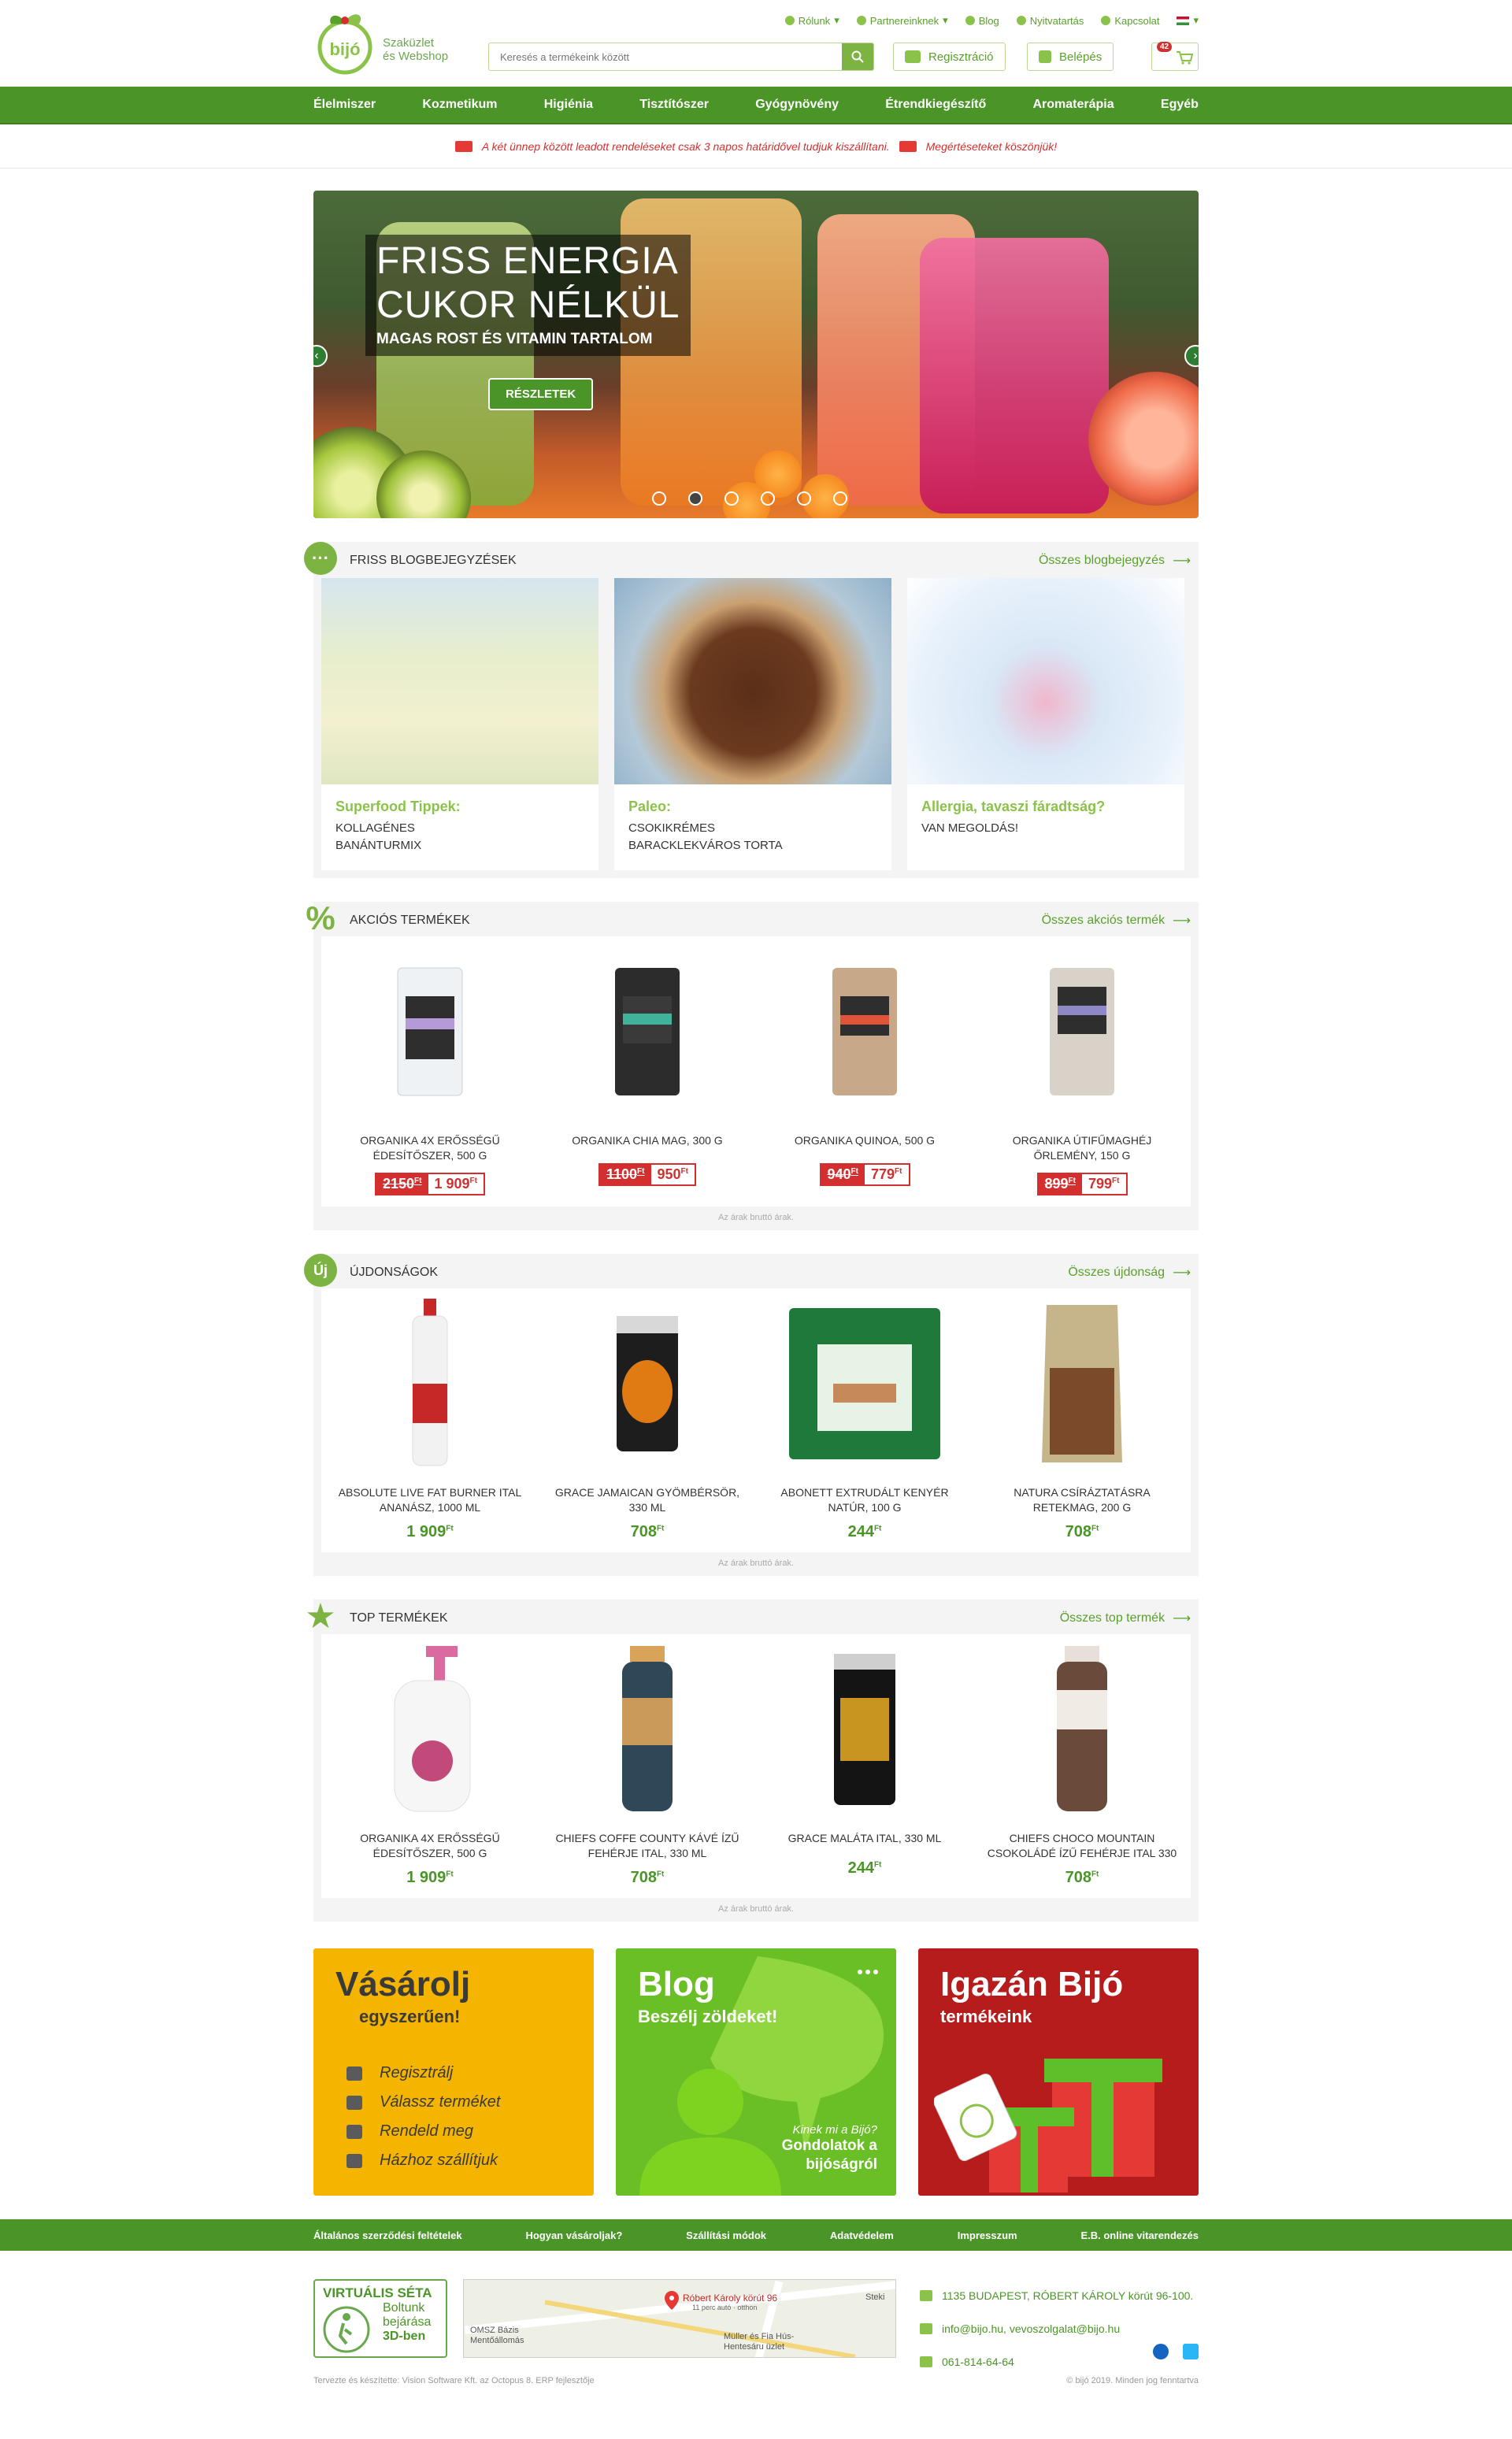 The height and width of the screenshot is (2439, 1512). Describe the element at coordinates (459, 724) in the screenshot. I see `blog-card: Superfood Tippek: KOLLAGÉNES BANÁNTURMIX` at that location.